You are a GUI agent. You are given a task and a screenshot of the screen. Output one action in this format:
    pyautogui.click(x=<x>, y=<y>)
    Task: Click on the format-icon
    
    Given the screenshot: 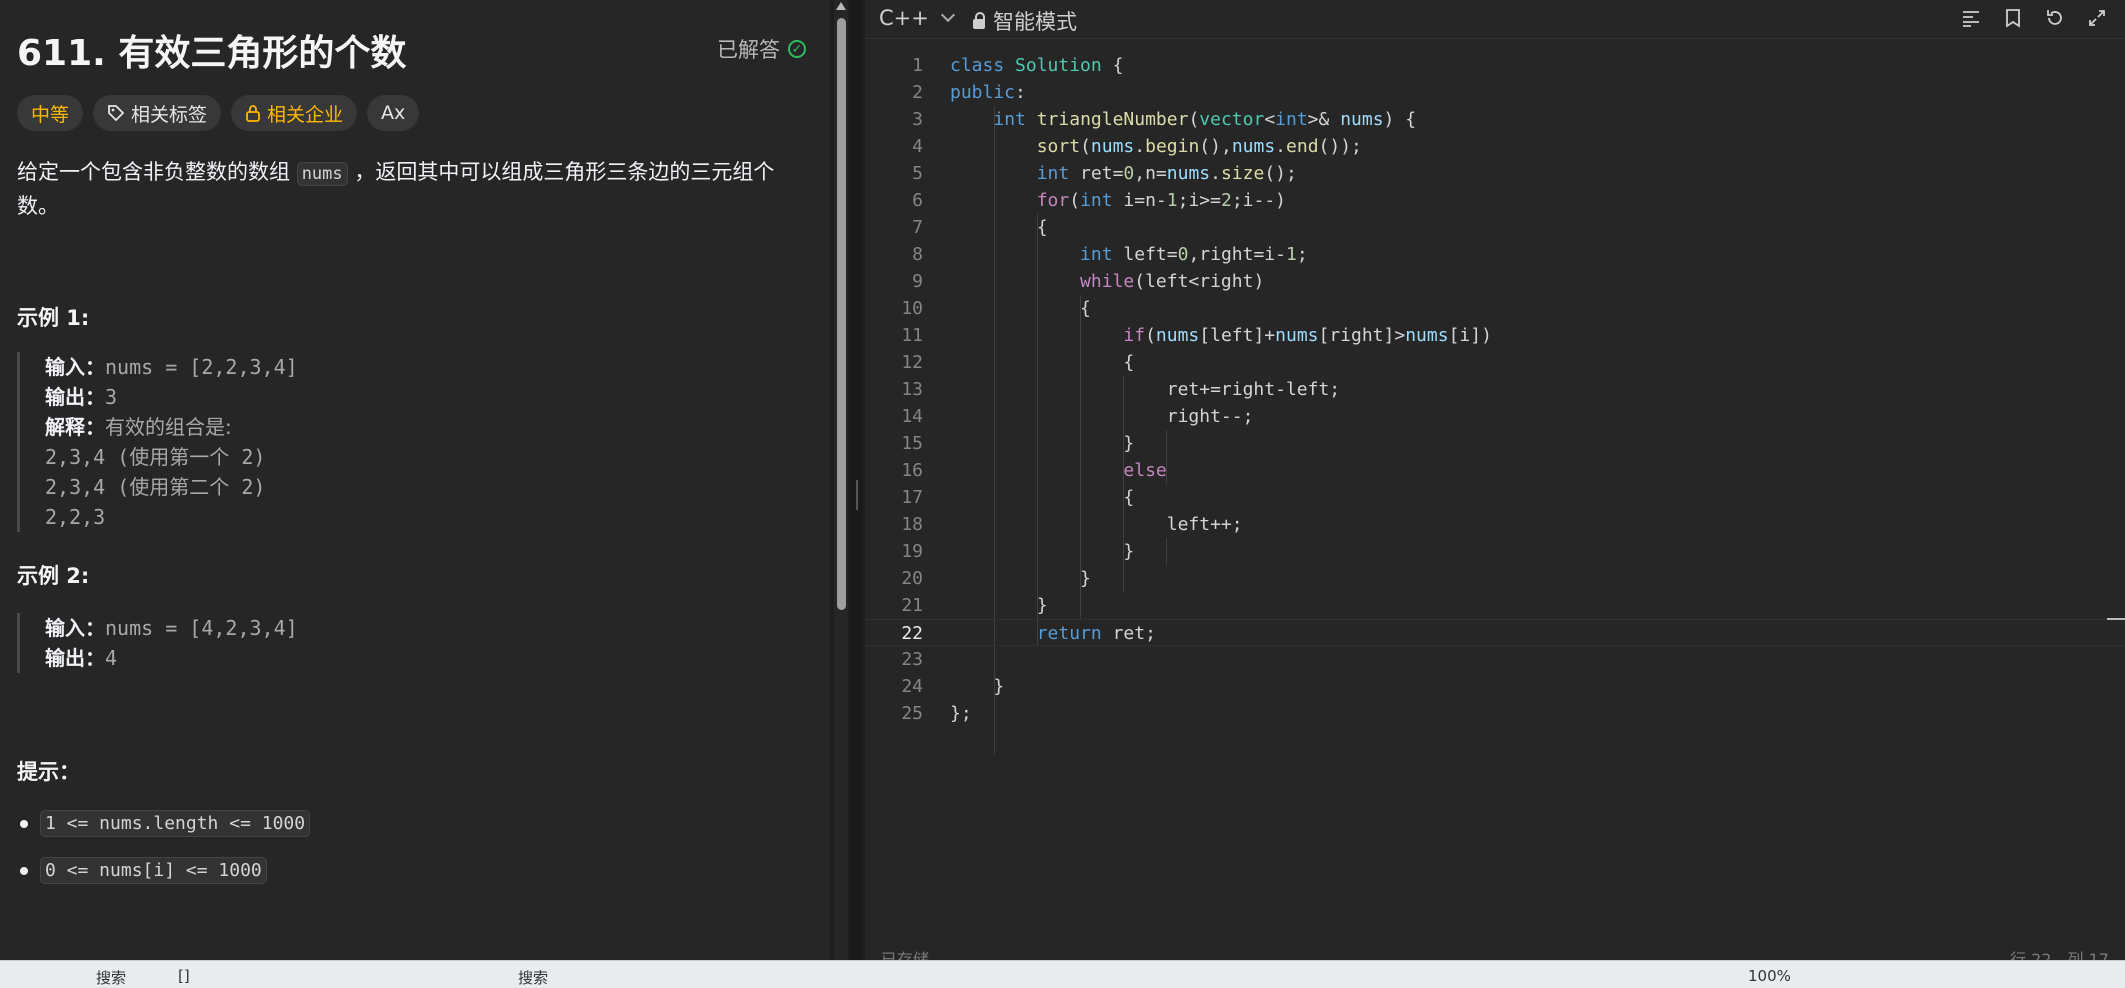 What is the action you would take?
    pyautogui.click(x=1971, y=18)
    